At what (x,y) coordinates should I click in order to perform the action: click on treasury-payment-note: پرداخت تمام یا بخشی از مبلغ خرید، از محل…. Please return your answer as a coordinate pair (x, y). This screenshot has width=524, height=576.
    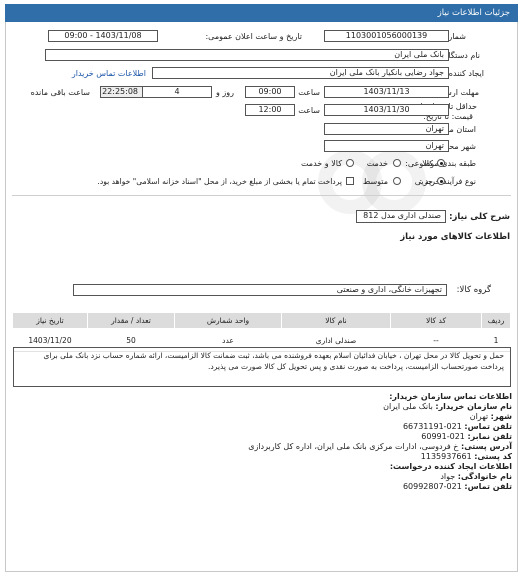
    Looking at the image, I should click on (219, 181).